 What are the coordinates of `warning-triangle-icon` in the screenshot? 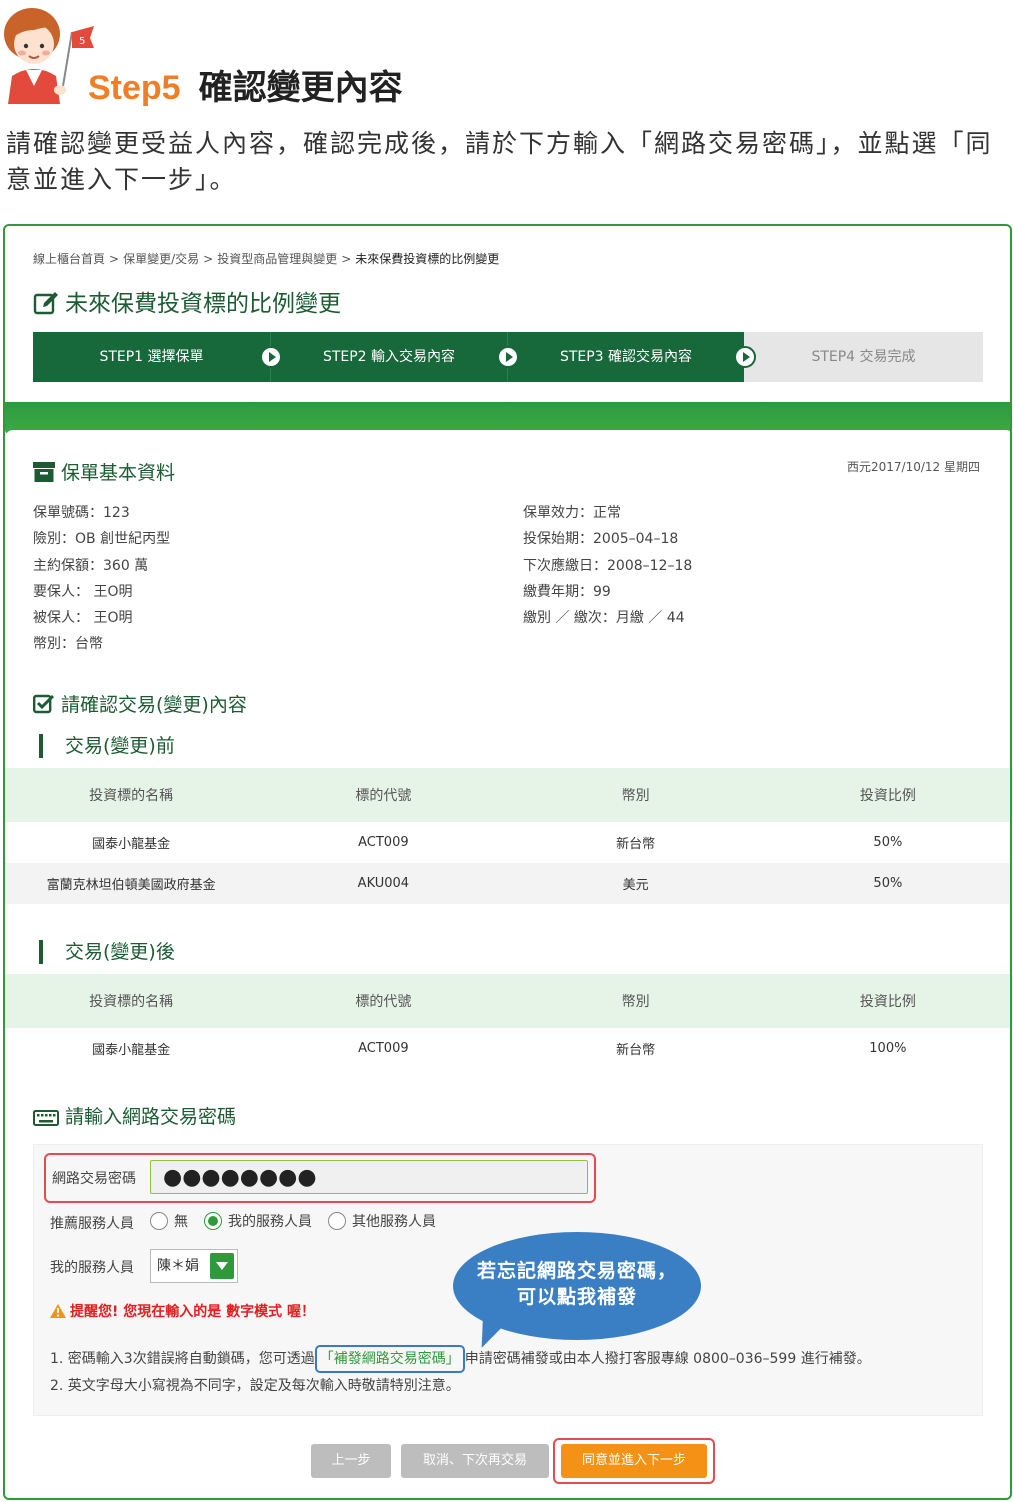 It's located at (58, 1313).